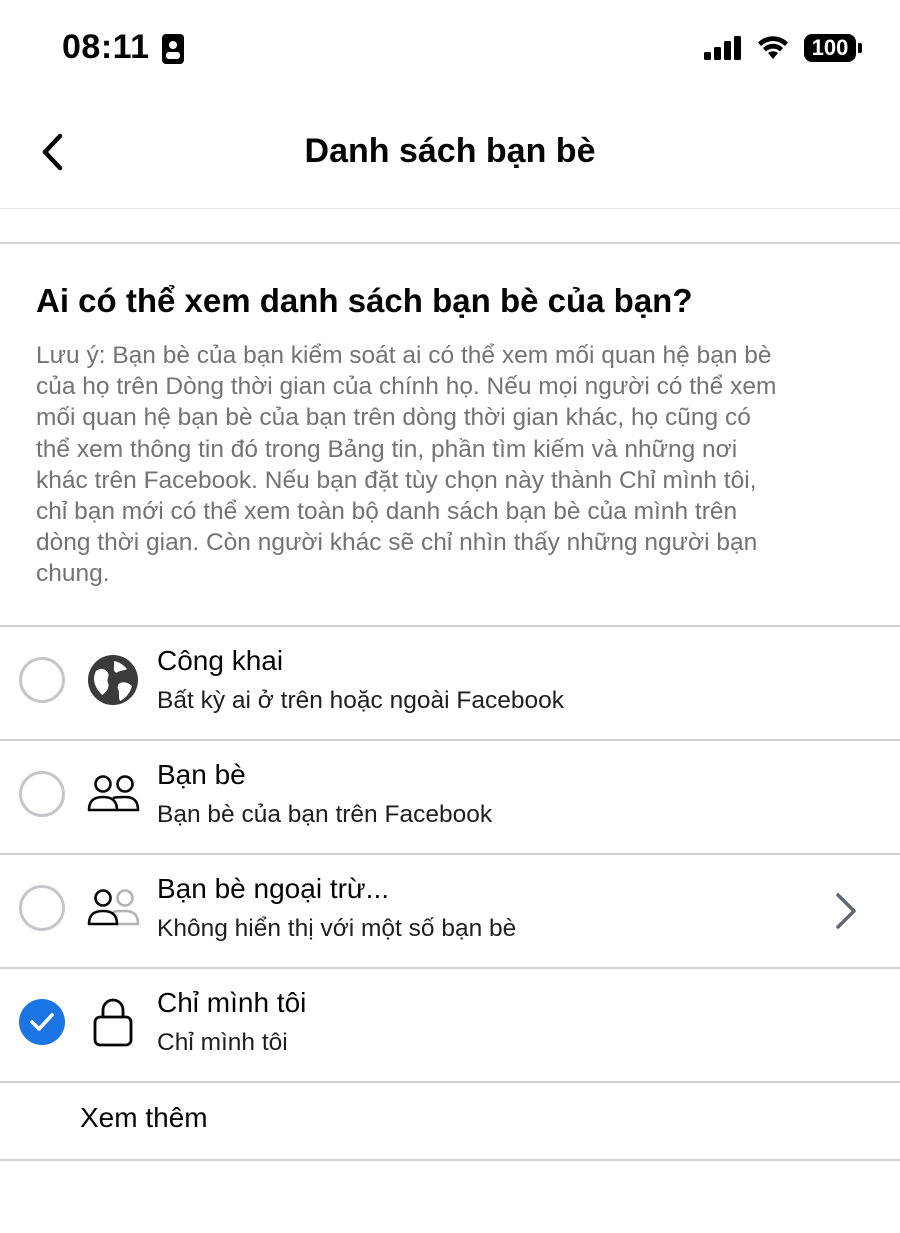  What do you see at coordinates (364, 300) in the screenshot?
I see `section-title: Ai có thể xem danh sách bạn bè của bạn?` at bounding box center [364, 300].